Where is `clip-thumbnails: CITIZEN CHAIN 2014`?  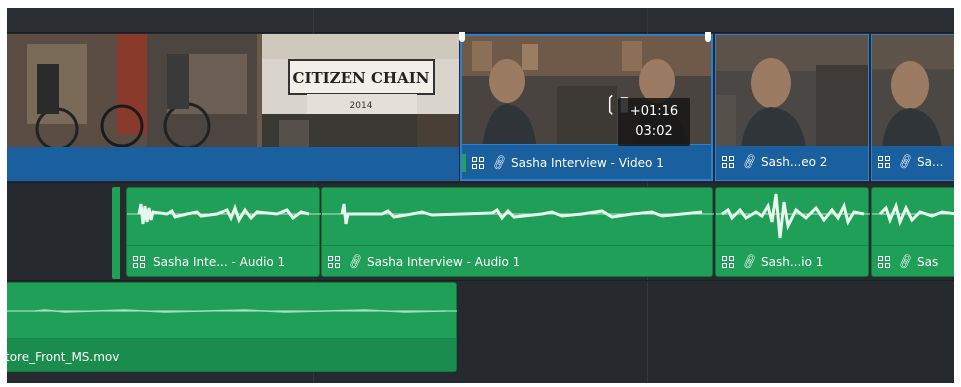
clip-thumbnails: CITIZEN CHAIN 2014 is located at coordinates (233, 90).